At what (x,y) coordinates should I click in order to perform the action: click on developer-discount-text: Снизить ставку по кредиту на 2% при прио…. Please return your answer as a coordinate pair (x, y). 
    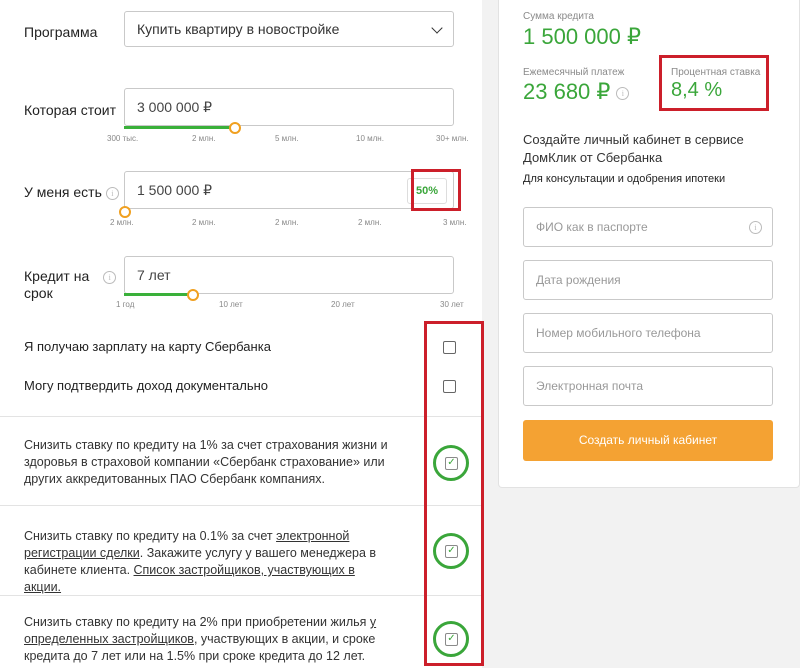
    Looking at the image, I should click on (200, 639).